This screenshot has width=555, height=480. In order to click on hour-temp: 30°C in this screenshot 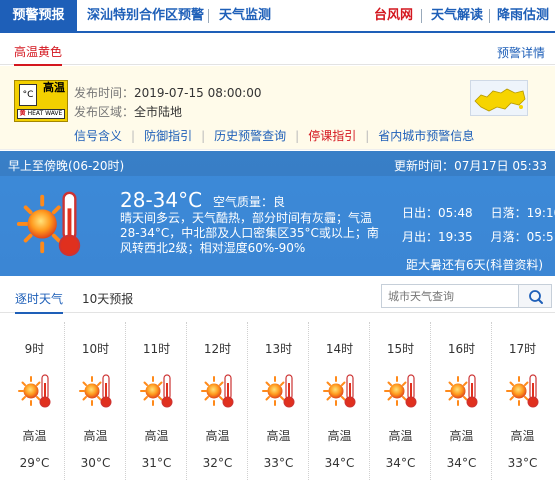, I will do `click(95, 463)`.